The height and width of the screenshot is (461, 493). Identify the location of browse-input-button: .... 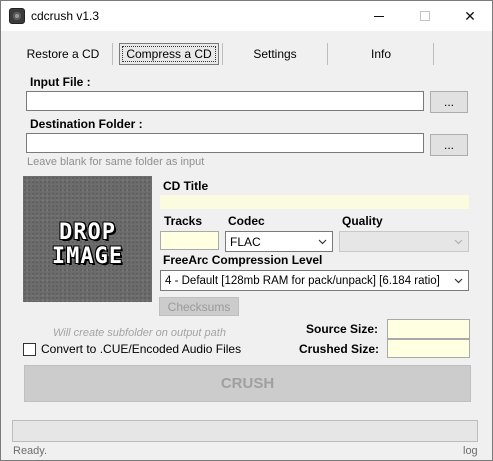
(449, 102).